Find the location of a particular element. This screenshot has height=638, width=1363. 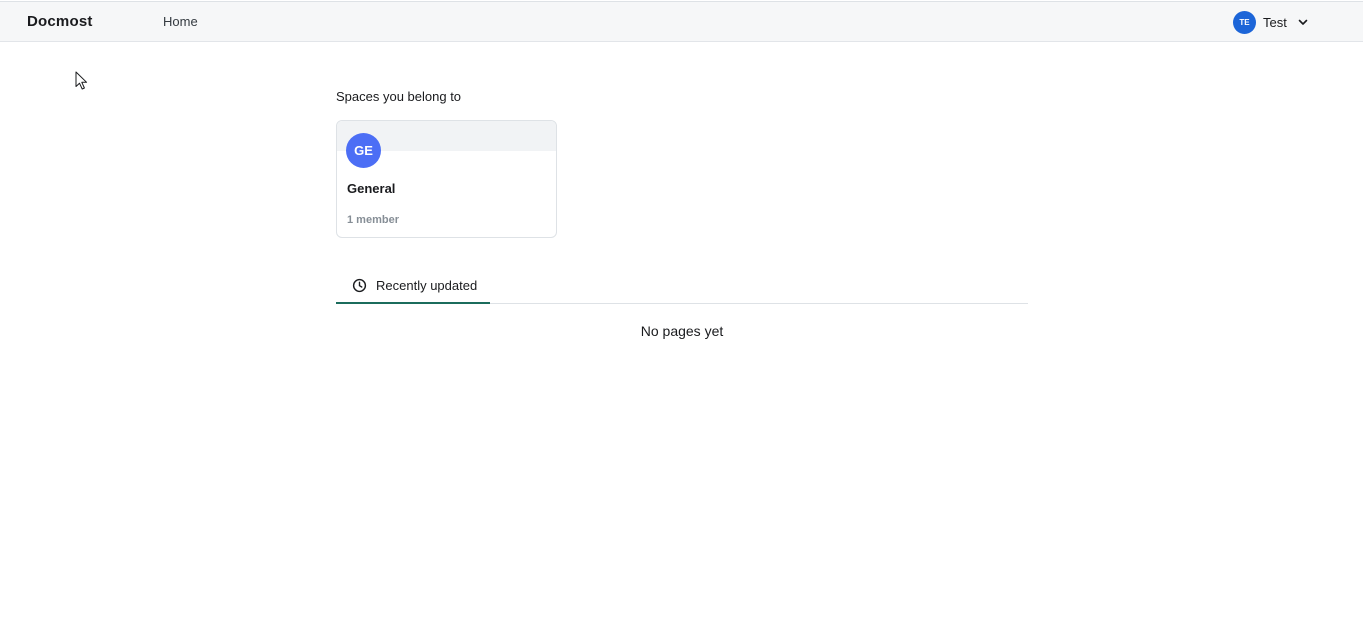

user-menu-button: TE Test is located at coordinates (1271, 22).